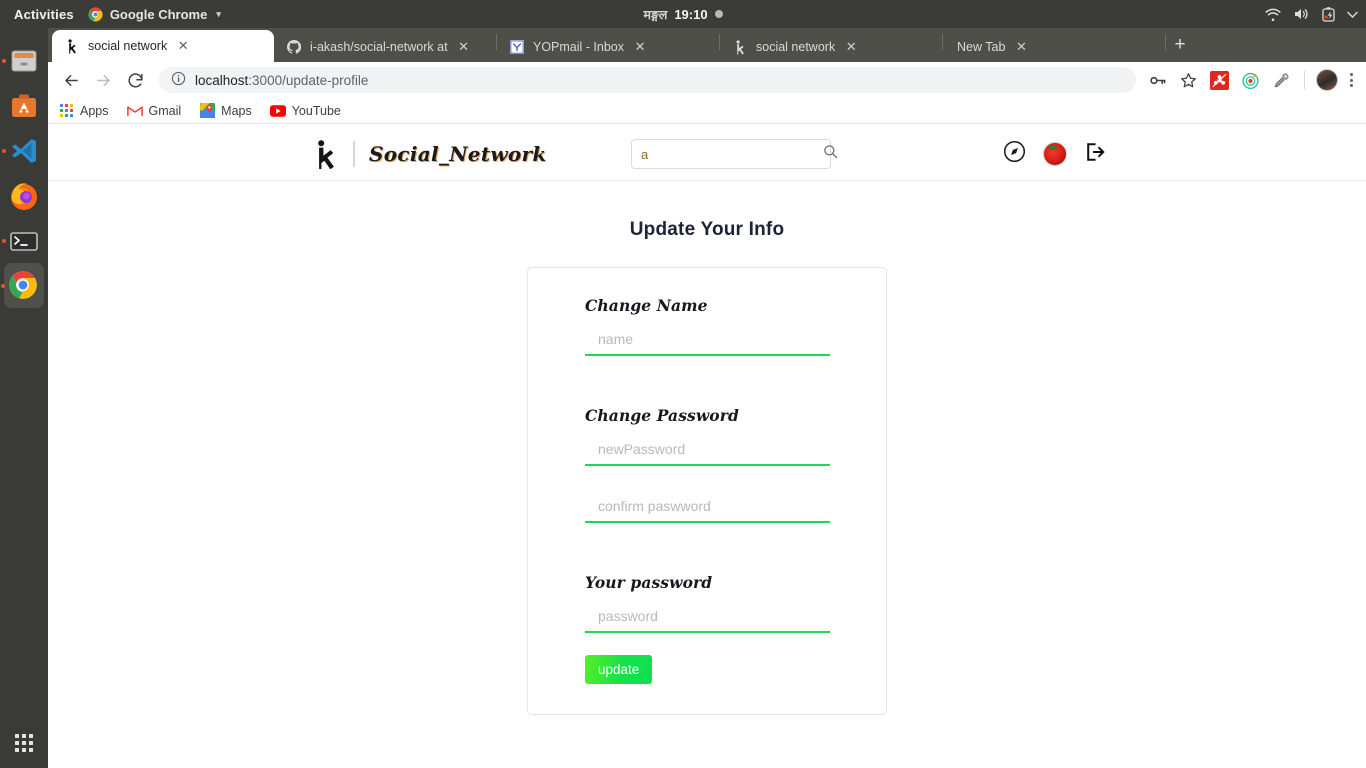 The image size is (1366, 768). I want to click on profile-avatar, so click(1327, 80).